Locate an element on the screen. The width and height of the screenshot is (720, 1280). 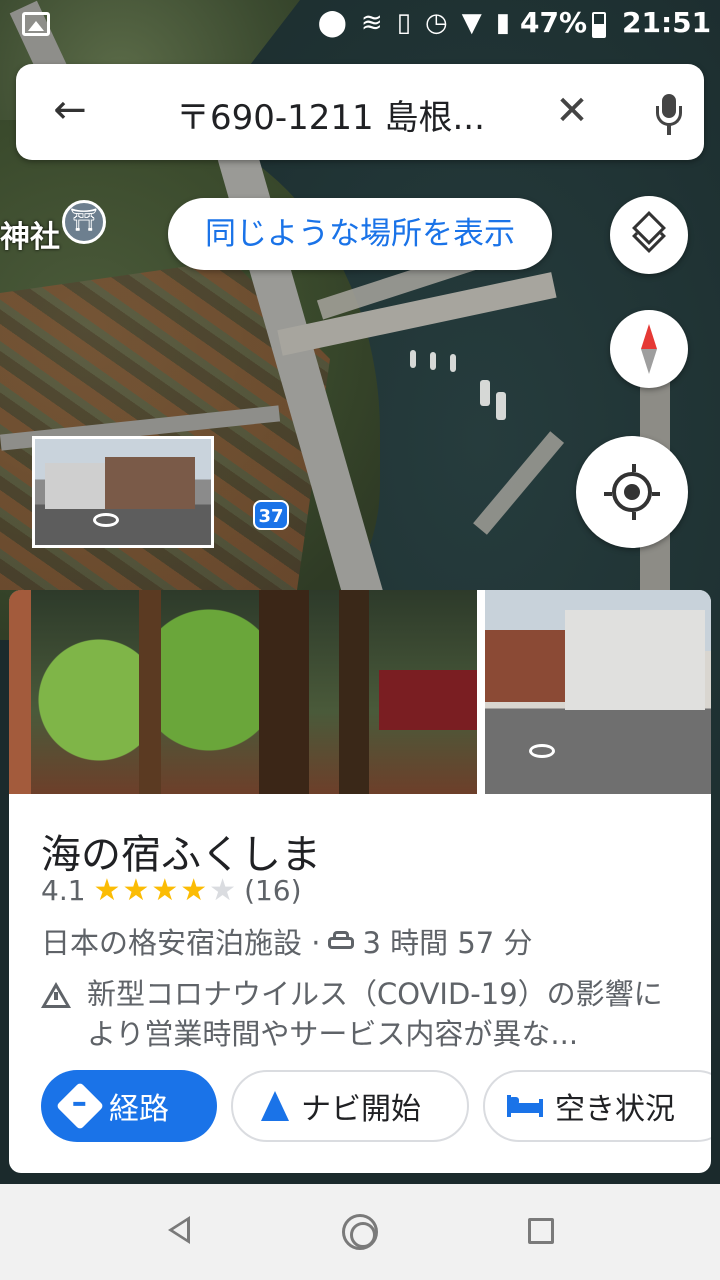
rating-row: 4.1 ★ ★ ★ ★ ★ (16) is located at coordinates (171, 890).